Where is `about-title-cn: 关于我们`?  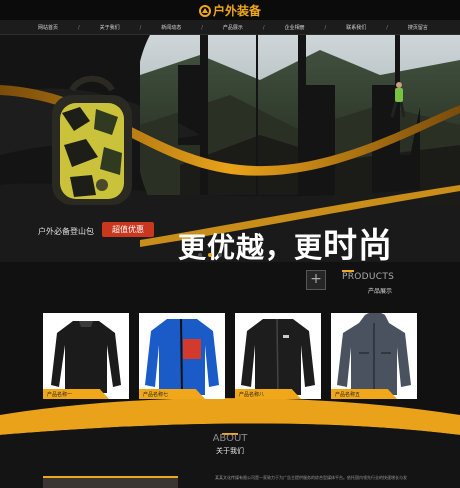
about-title-cn: 关于我们 is located at coordinates (230, 451).